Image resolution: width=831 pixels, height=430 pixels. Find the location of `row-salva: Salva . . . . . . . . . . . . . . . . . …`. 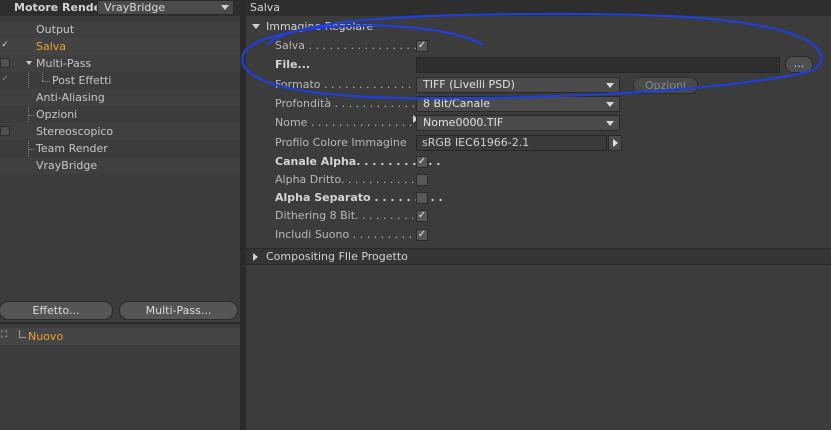

row-salva: Salva . . . . . . . . . . . . . . . . . … is located at coordinates (538, 46).